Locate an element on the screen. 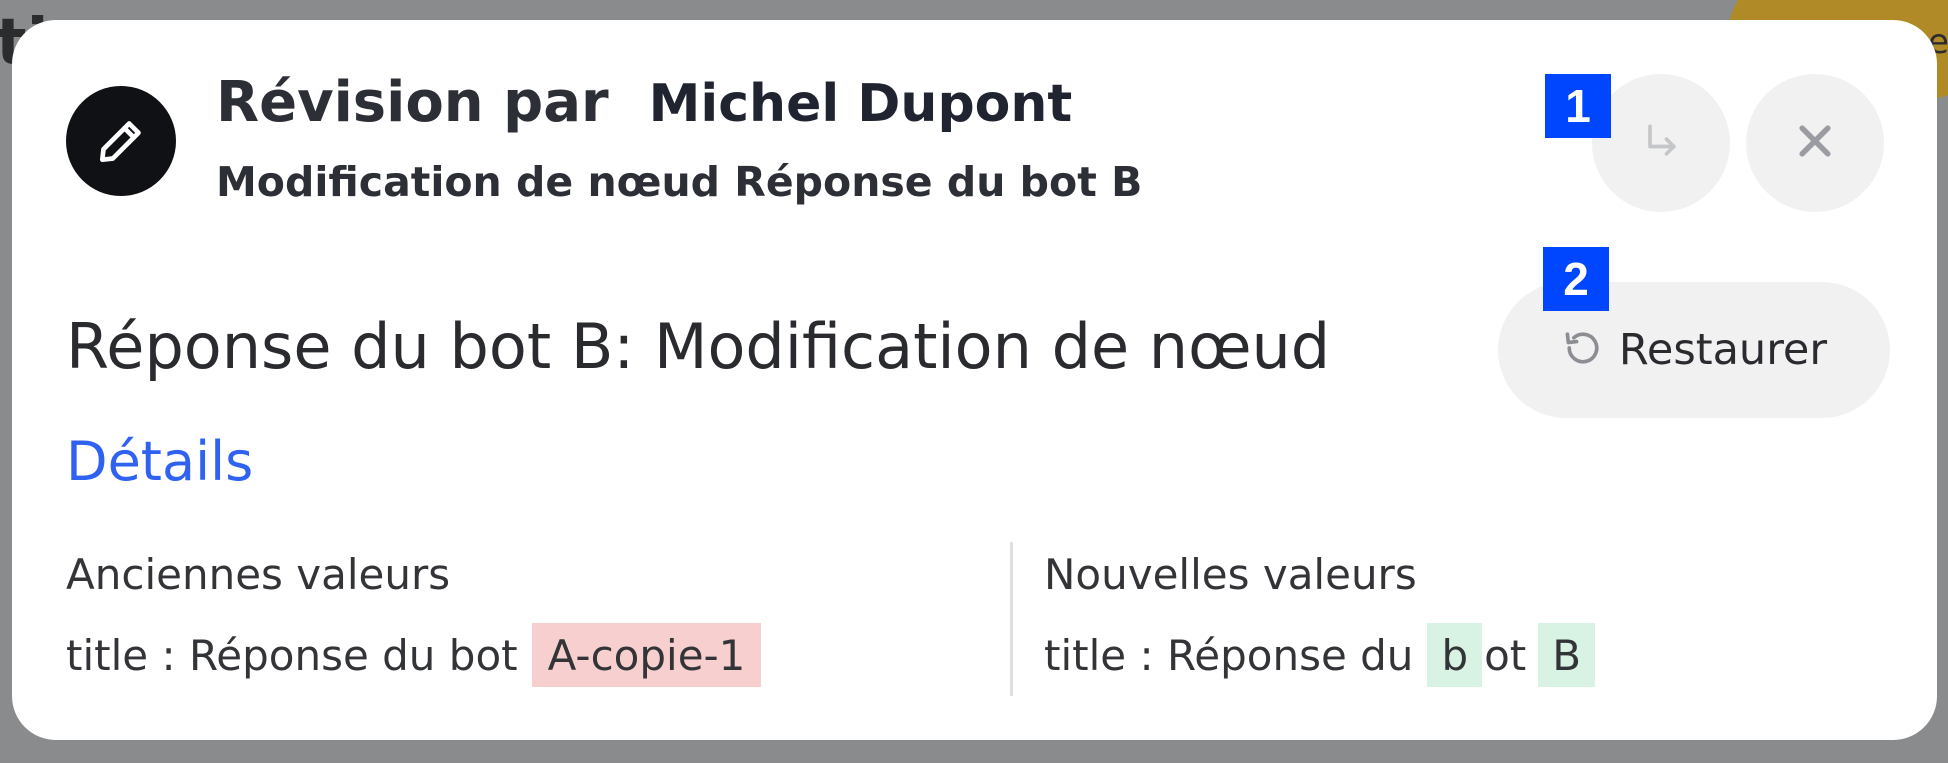 This screenshot has height=763, width=1948. annotation-marker-2: 2 is located at coordinates (1576, 279).